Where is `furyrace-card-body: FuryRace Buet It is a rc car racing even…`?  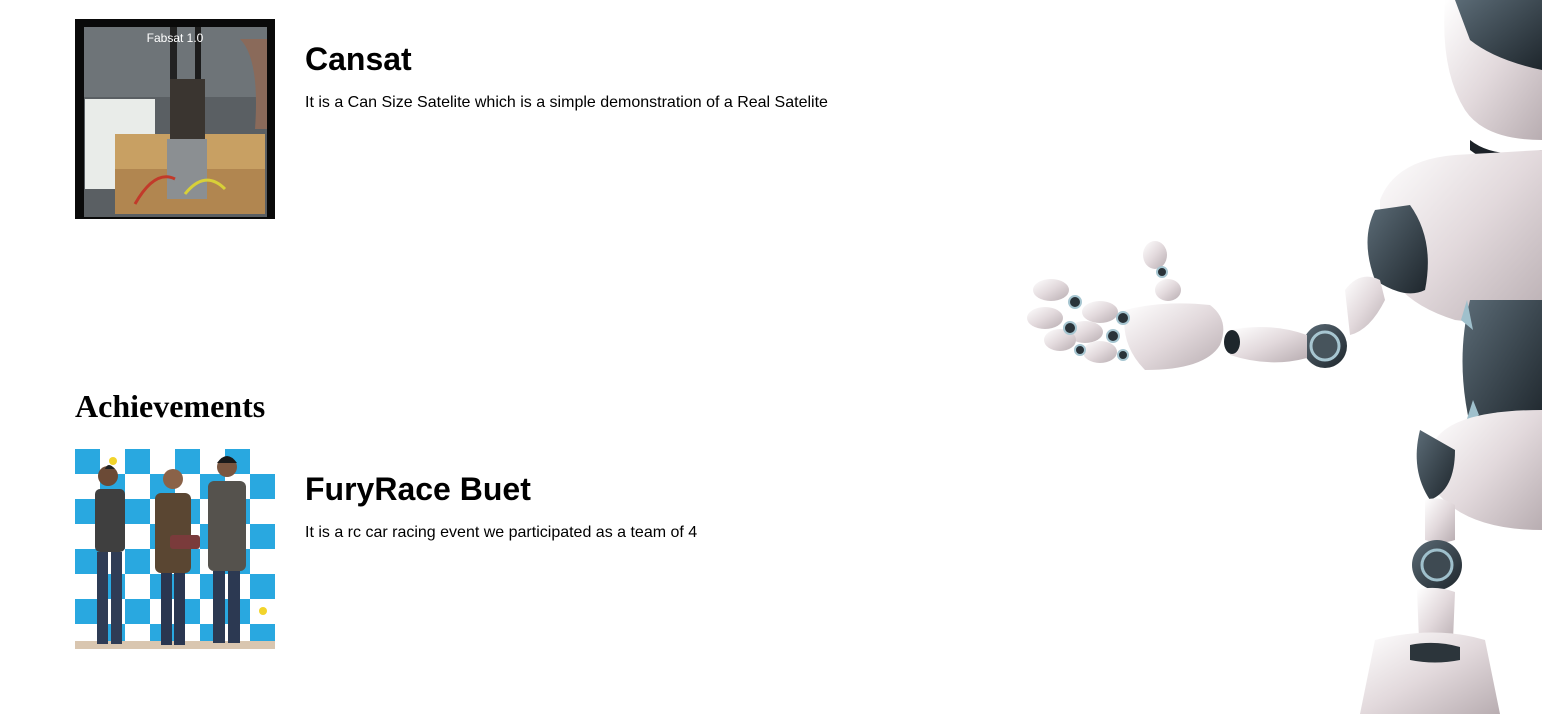 furyrace-card-body: FuryRace Buet It is a rc car racing even… is located at coordinates (501, 495).